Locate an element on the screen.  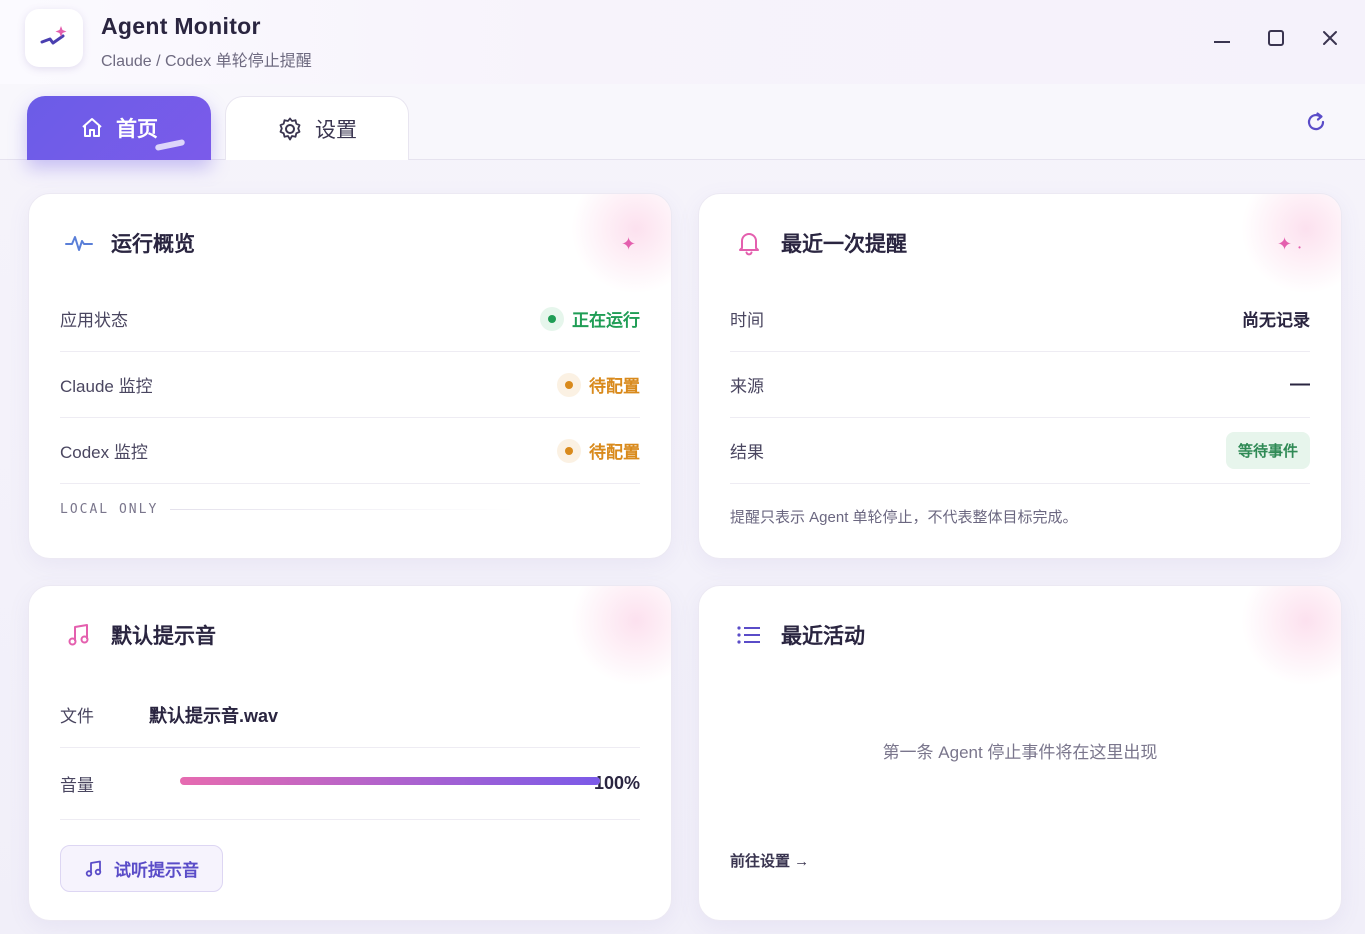
last-alert-header: 最近一次提醒 is located at coordinates (821, 243).